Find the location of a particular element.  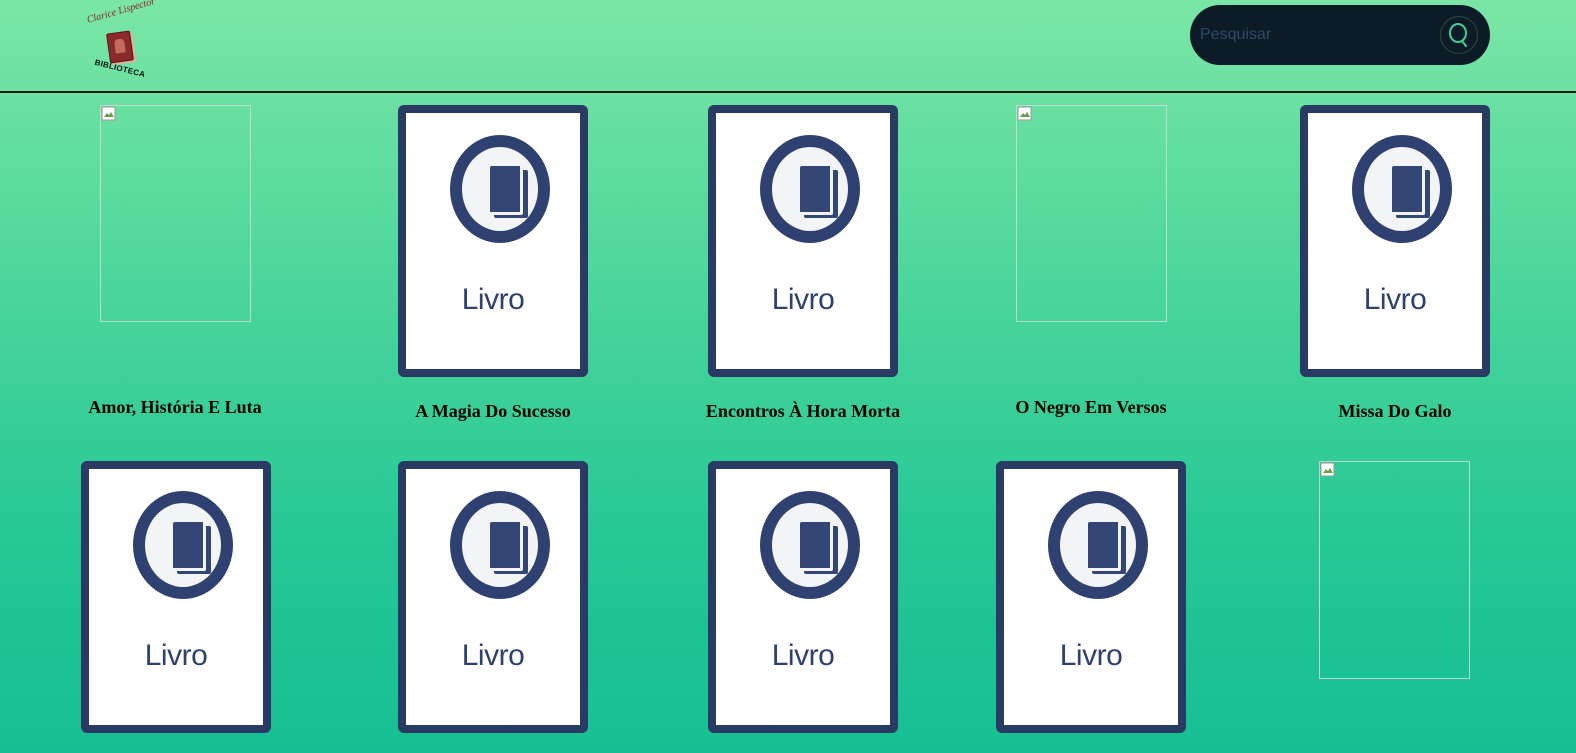

book-title: Amor, História E Luta is located at coordinates (175, 407).